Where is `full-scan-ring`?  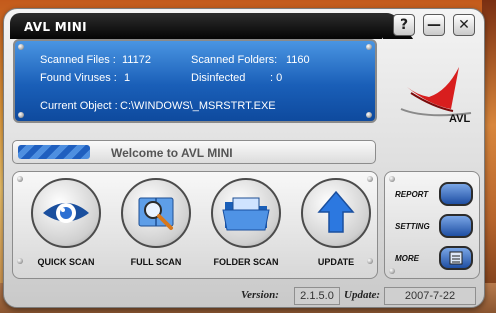
full-scan-ring is located at coordinates (156, 213).